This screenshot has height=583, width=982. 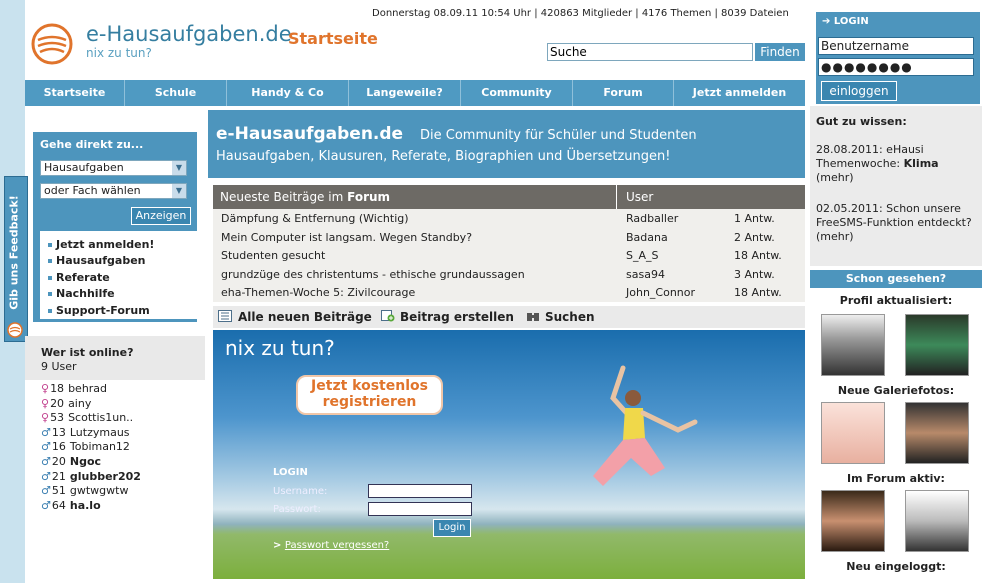 I want to click on user-age: 53, so click(x=57, y=418).